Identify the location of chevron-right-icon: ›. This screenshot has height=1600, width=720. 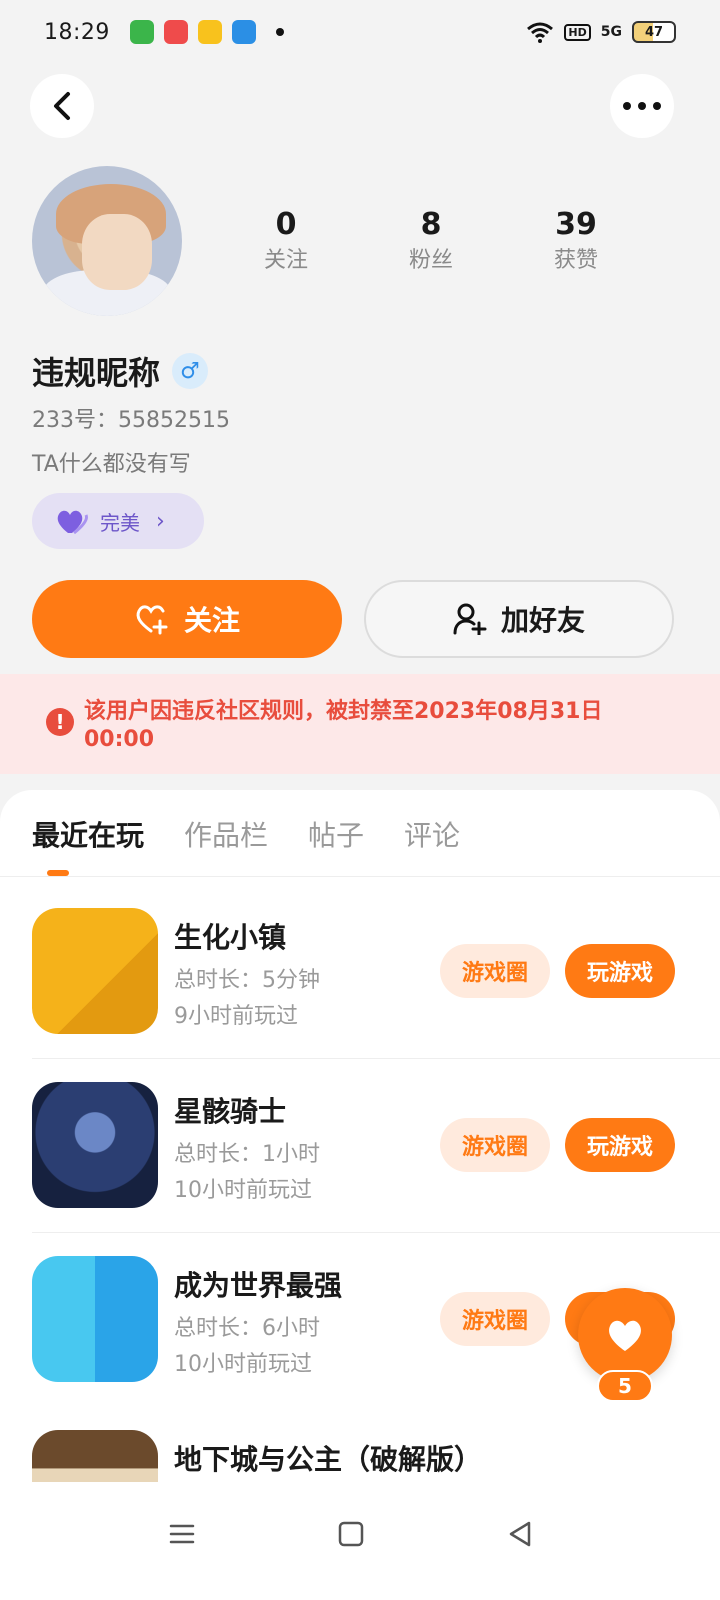
(160, 521).